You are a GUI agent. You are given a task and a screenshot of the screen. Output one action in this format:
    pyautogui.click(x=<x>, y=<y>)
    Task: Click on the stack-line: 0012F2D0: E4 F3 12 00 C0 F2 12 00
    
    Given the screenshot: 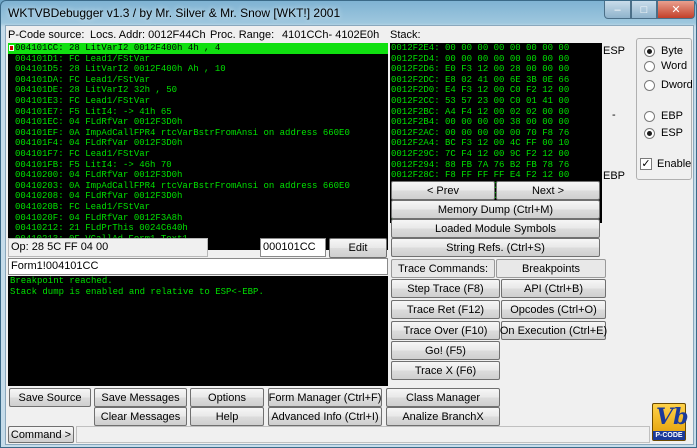 What is the action you would take?
    pyautogui.click(x=496, y=90)
    